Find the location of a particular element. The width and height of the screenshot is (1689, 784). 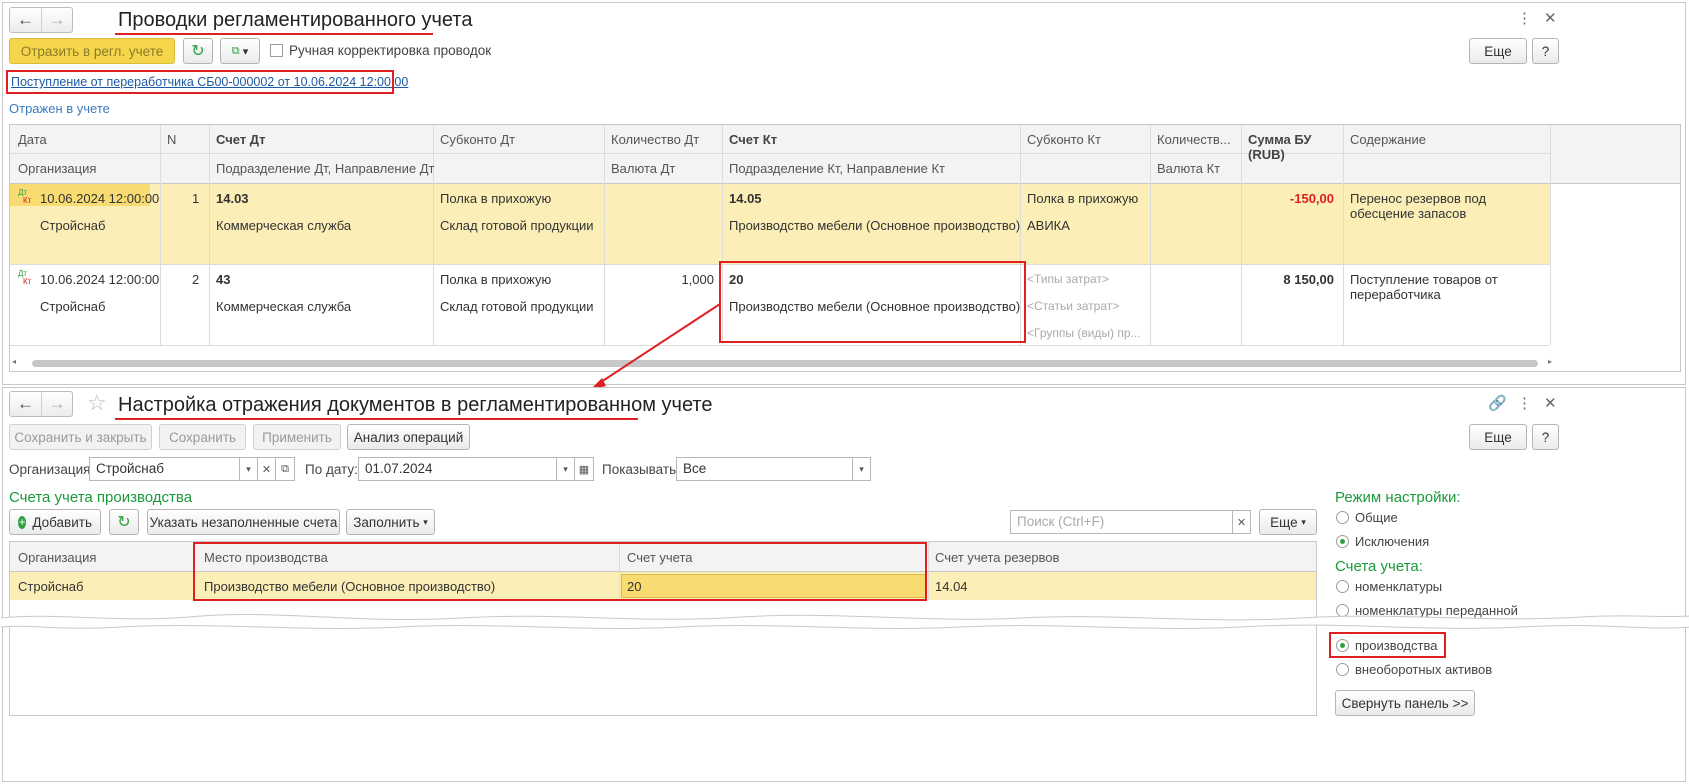

nav-buttons: ← → is located at coordinates (41, 404).